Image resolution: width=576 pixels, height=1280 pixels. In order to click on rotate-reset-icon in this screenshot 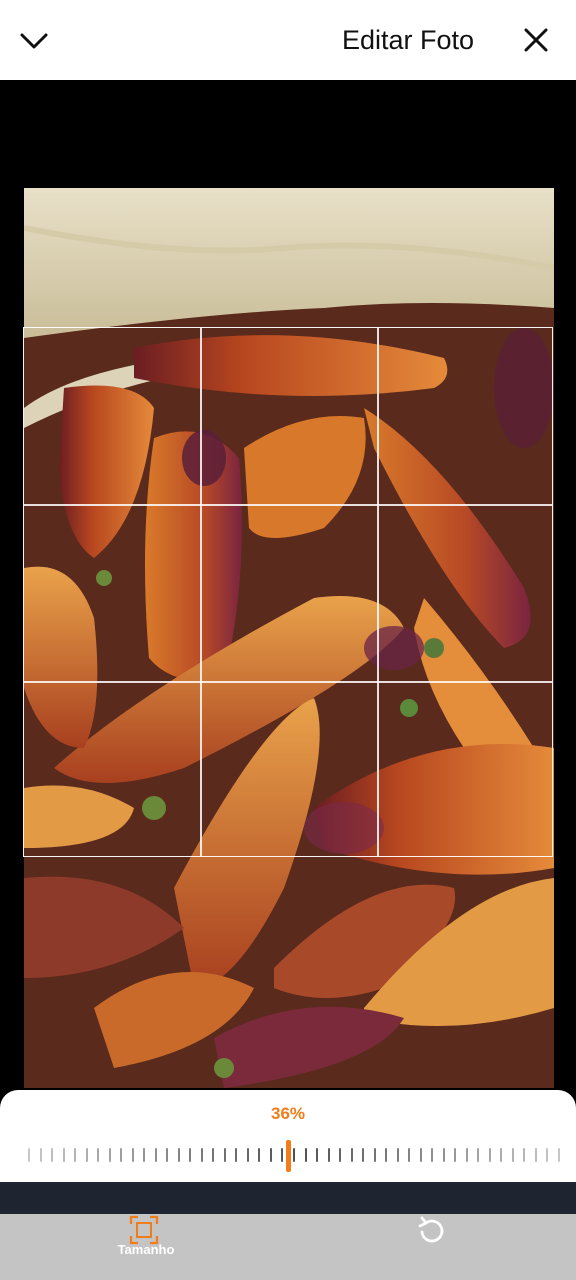, I will do `click(432, 1231)`.